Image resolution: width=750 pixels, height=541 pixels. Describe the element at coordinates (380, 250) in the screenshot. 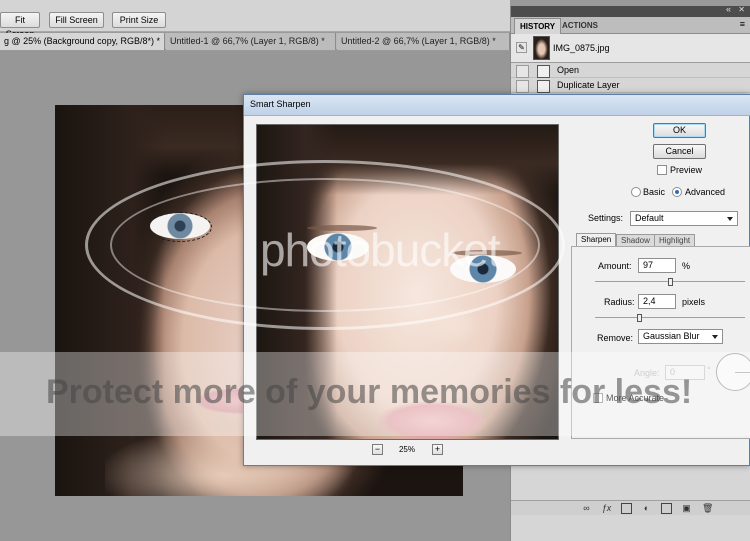

I see `watermark-logo: photobucket` at that location.